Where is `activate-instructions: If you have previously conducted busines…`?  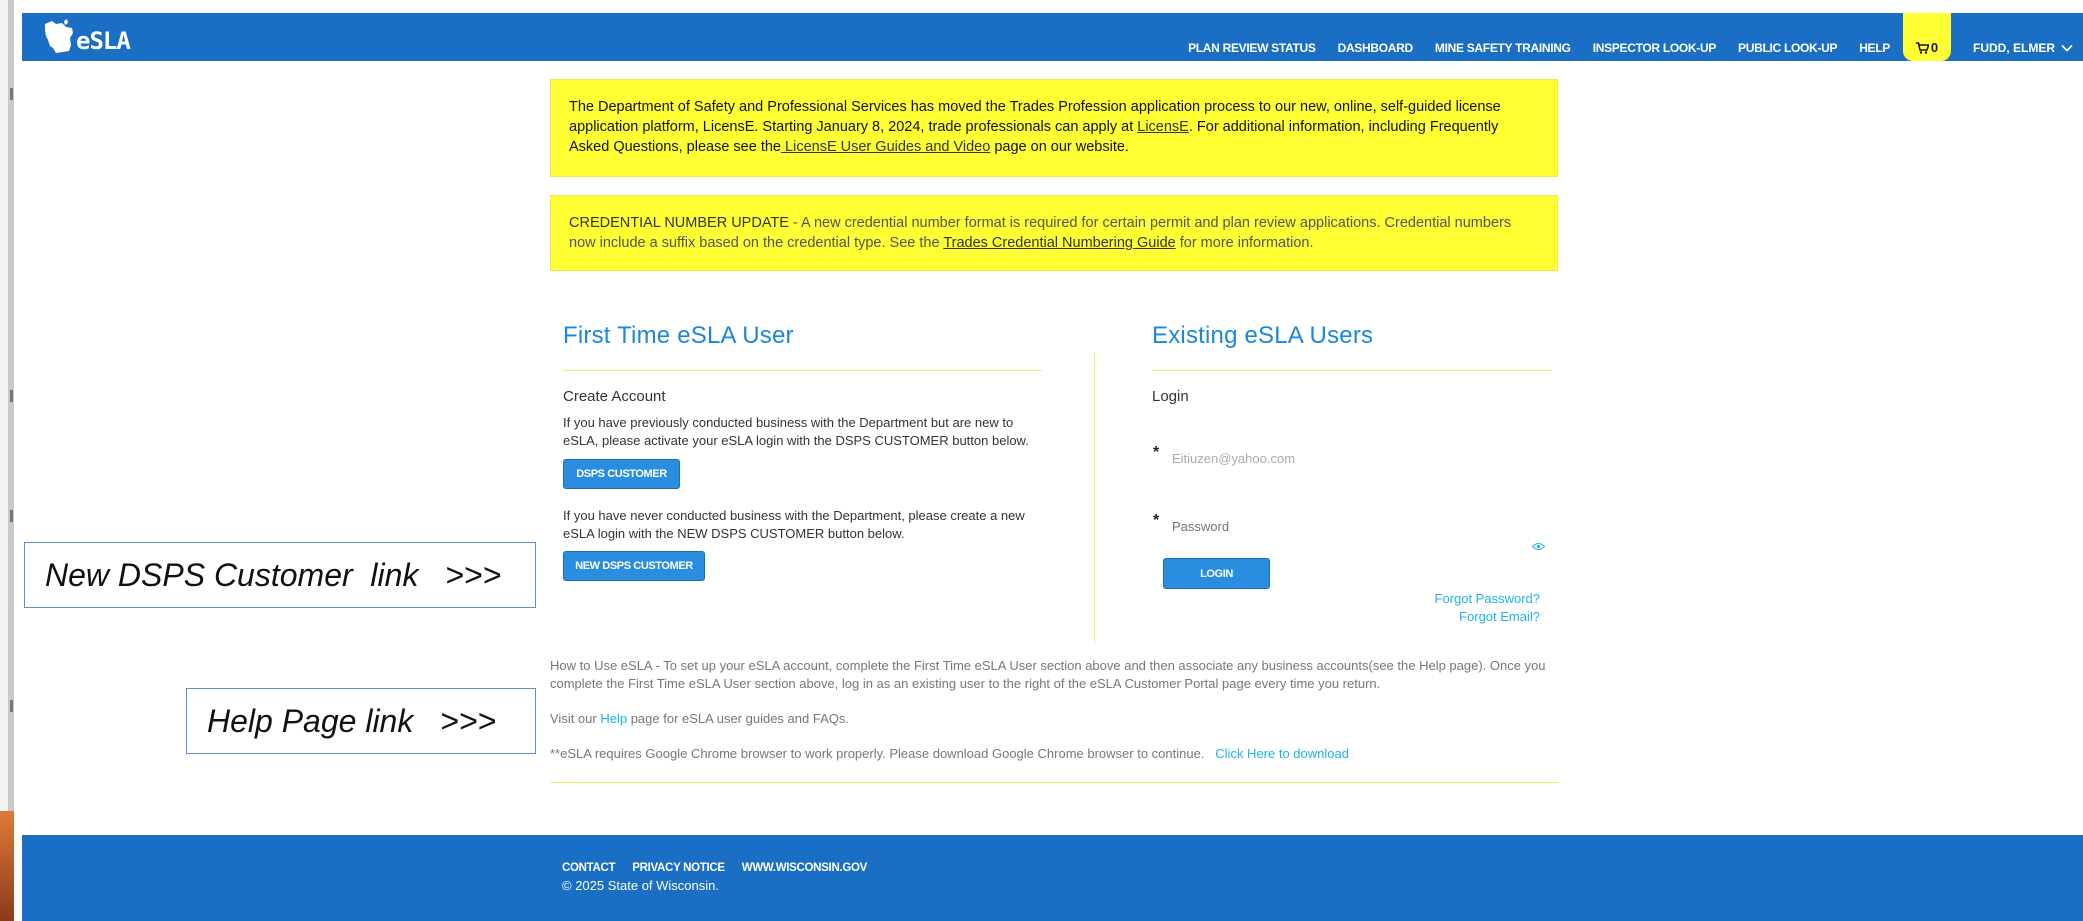
activate-instructions: If you have previously conducted busines… is located at coordinates (796, 431).